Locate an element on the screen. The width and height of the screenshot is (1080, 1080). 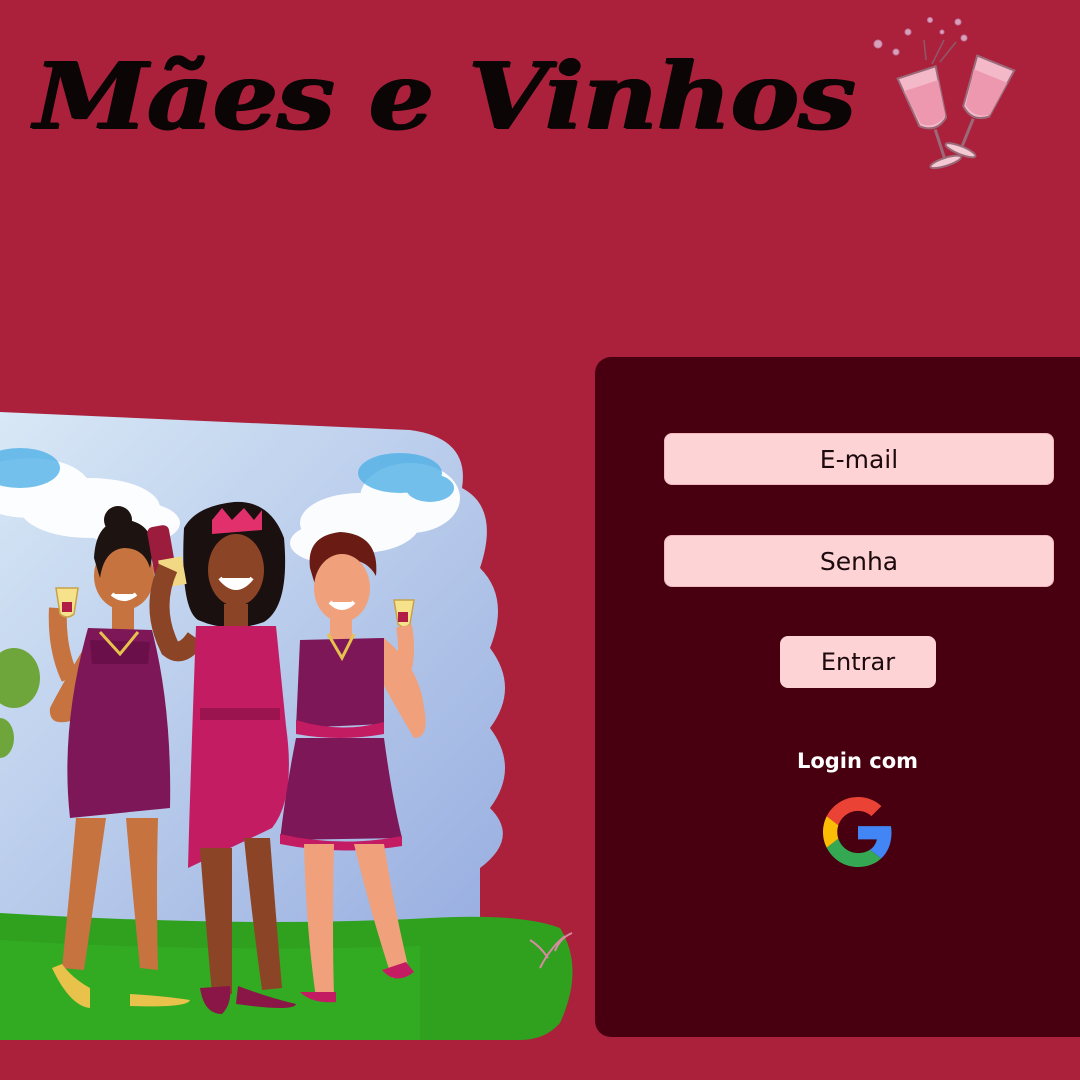
password-field: Senha is located at coordinates (859, 561).